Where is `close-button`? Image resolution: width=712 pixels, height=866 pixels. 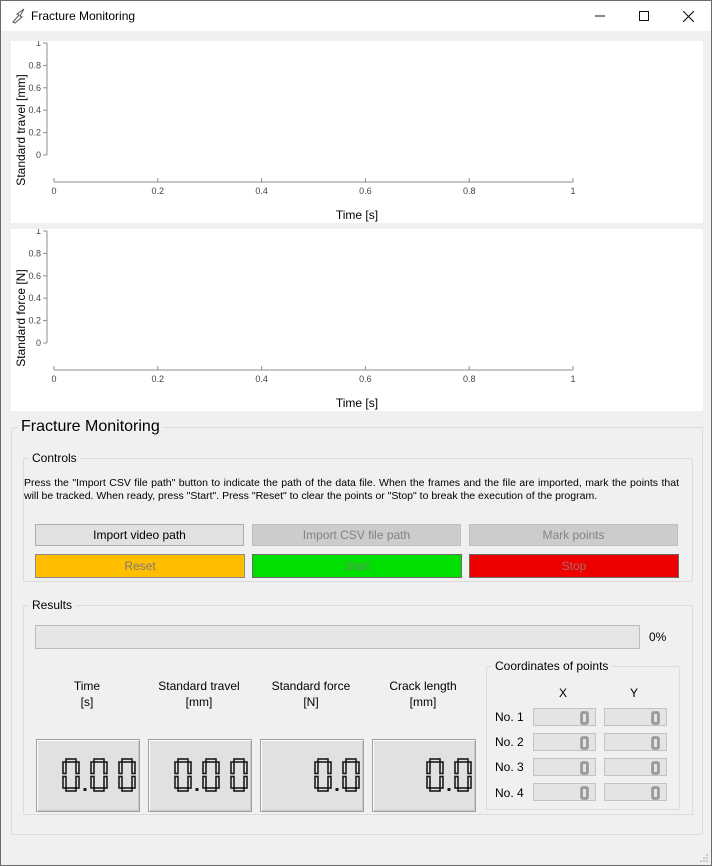 close-button is located at coordinates (688, 16).